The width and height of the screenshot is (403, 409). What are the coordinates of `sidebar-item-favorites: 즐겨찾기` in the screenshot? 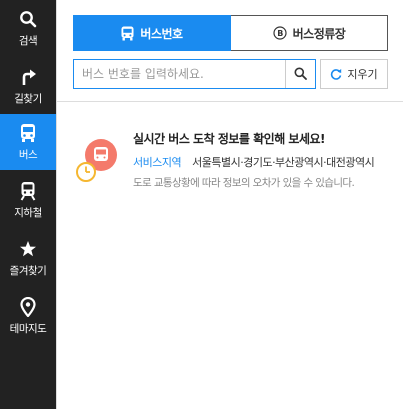 It's located at (28, 258).